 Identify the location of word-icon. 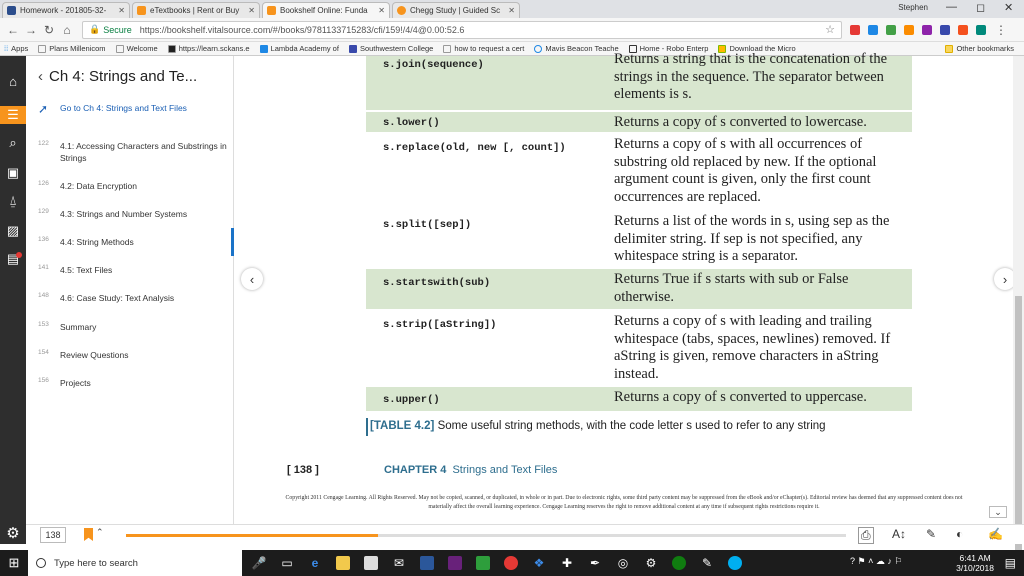
(427, 563).